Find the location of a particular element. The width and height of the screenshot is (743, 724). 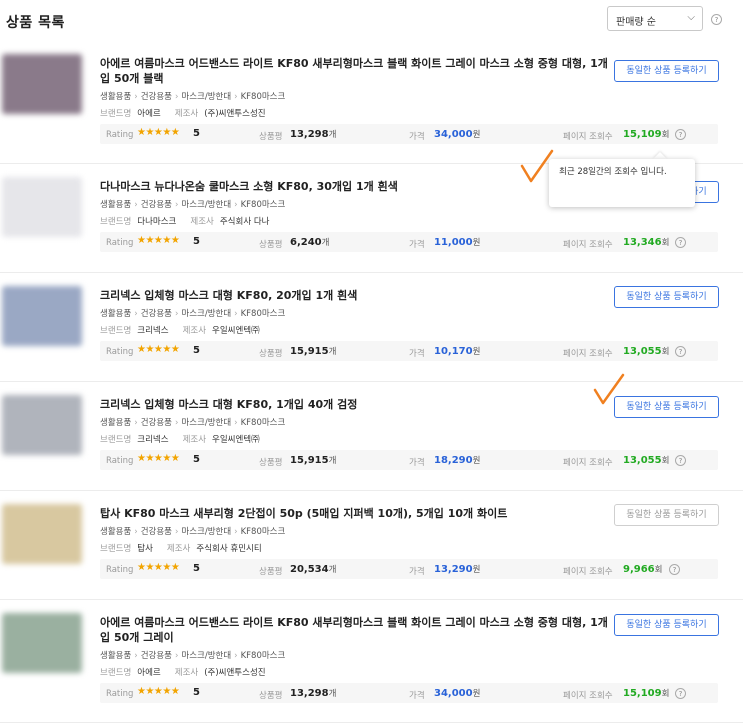

manufacturer-value: (주)씨앤투스성진 is located at coordinates (235, 114).